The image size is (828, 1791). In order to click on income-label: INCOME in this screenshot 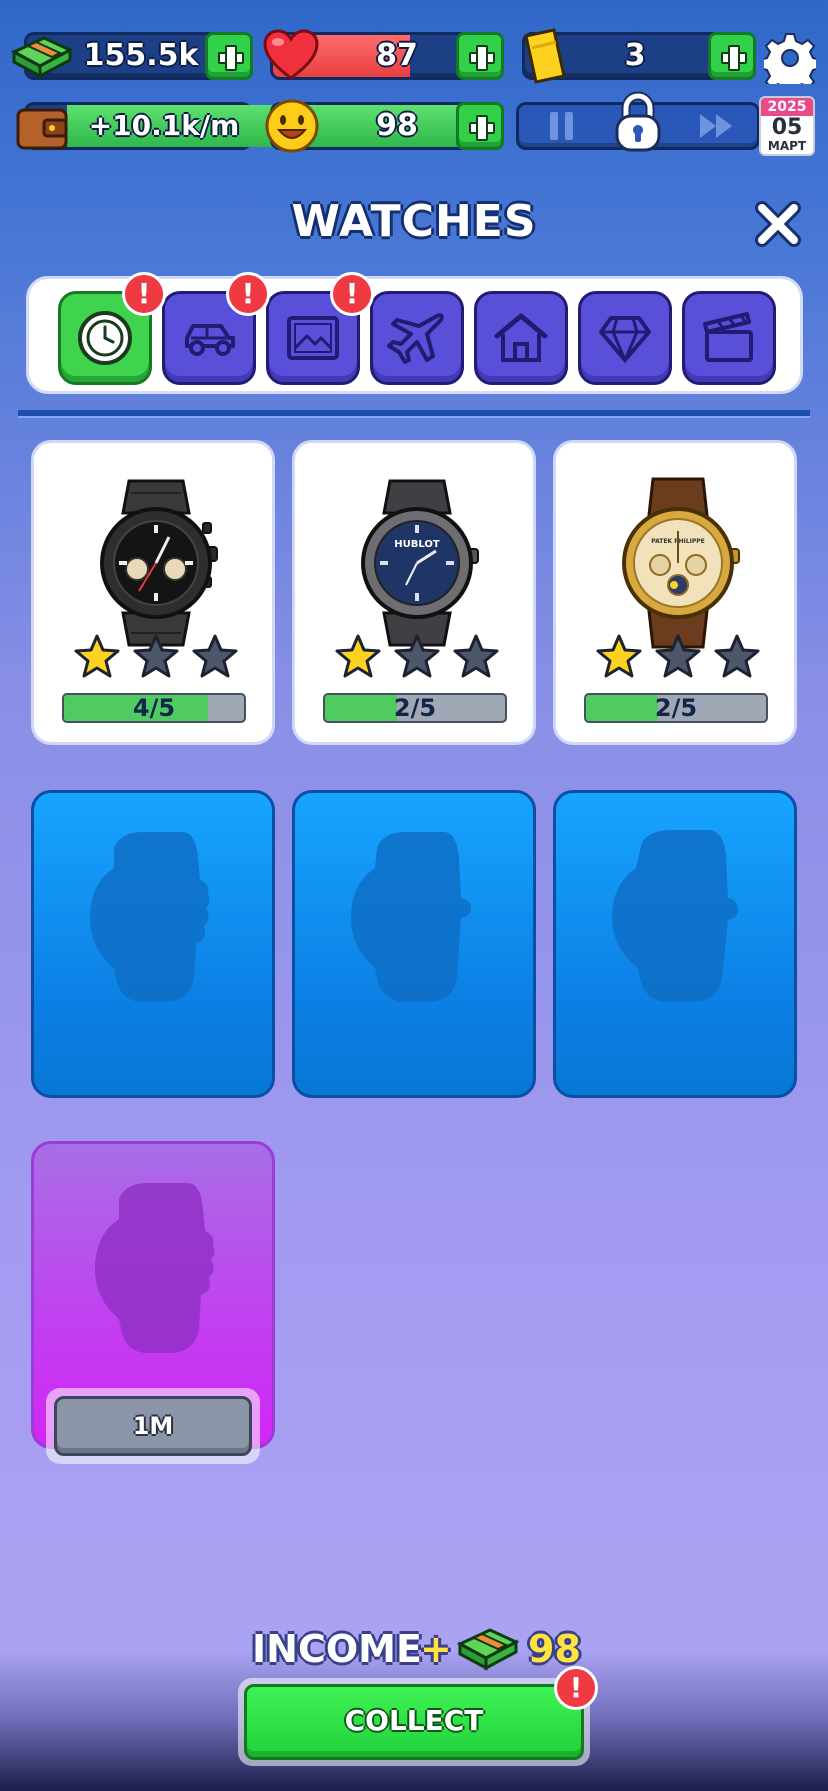, I will do `click(337, 1649)`.